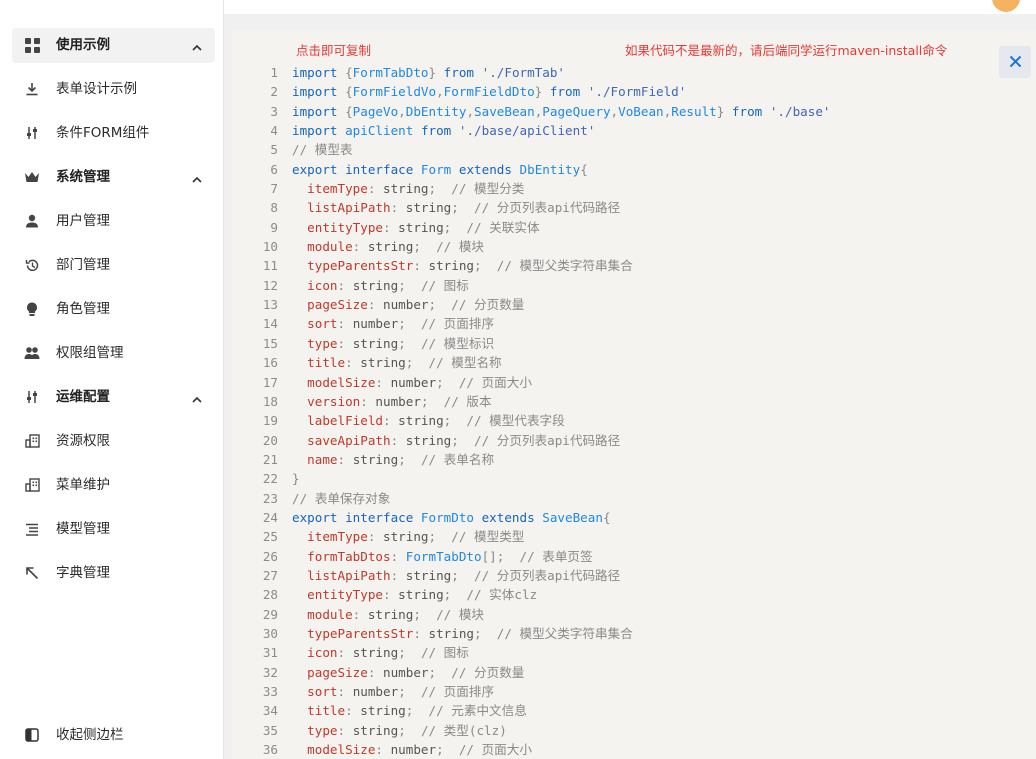 The height and width of the screenshot is (759, 1036). I want to click on code-text: itemType: string; // 模型分类, so click(416, 189).